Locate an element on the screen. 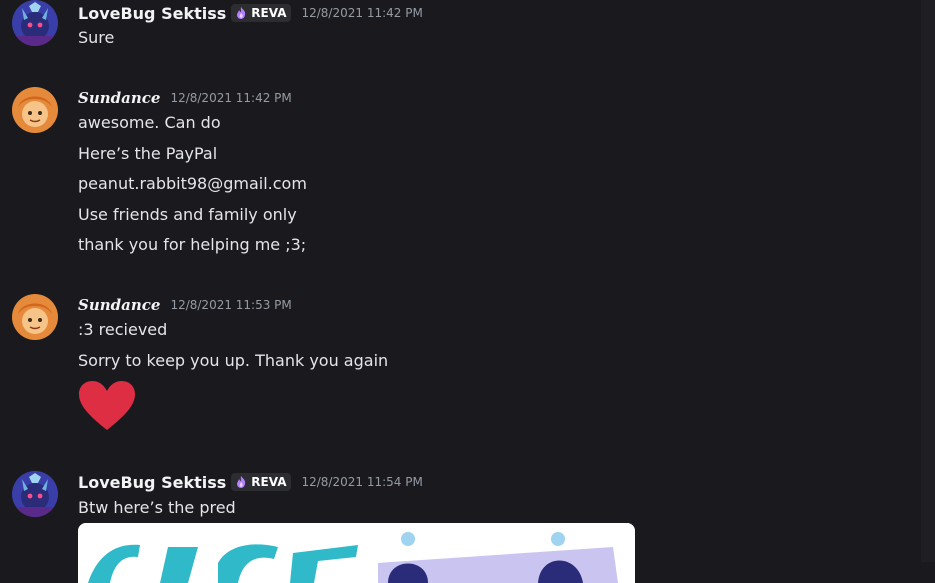  image-attachment is located at coordinates (356, 553).